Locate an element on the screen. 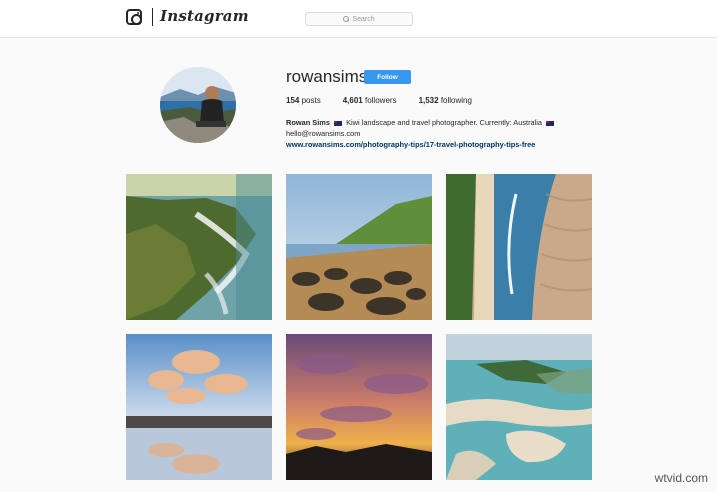 This screenshot has height=492, width=717. post-tile-rocky-beach is located at coordinates (359, 247).